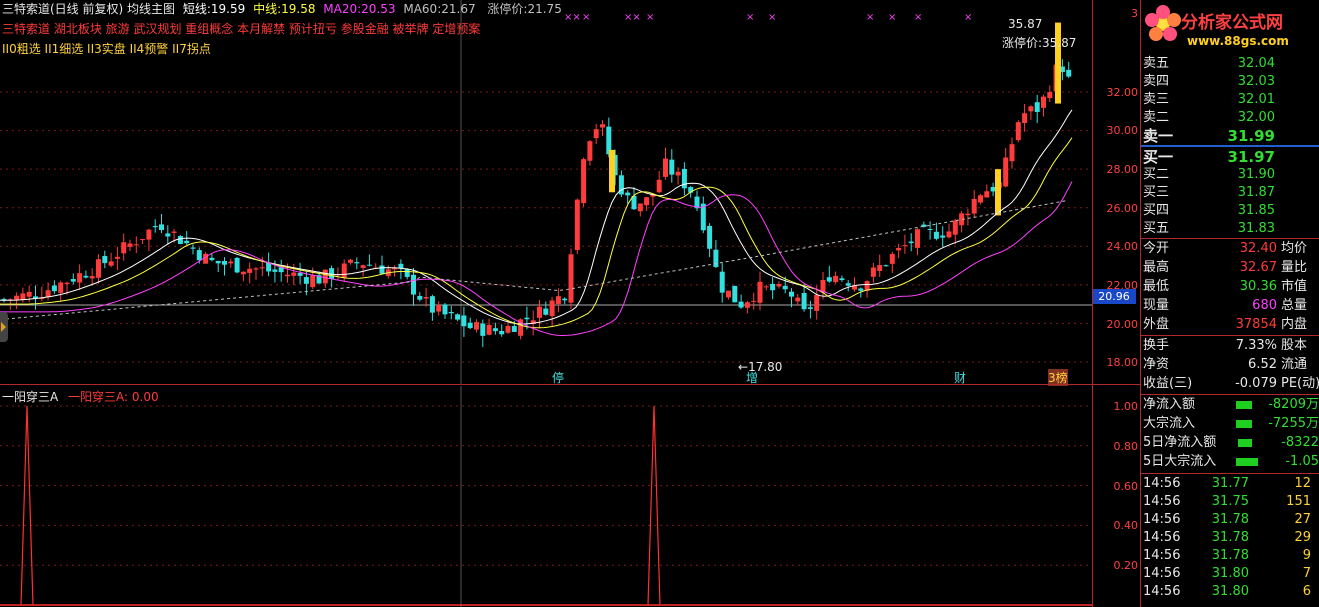 The width and height of the screenshot is (1319, 607). What do you see at coordinates (1293, 404) in the screenshot?
I see `flow-value: -8209万` at bounding box center [1293, 404].